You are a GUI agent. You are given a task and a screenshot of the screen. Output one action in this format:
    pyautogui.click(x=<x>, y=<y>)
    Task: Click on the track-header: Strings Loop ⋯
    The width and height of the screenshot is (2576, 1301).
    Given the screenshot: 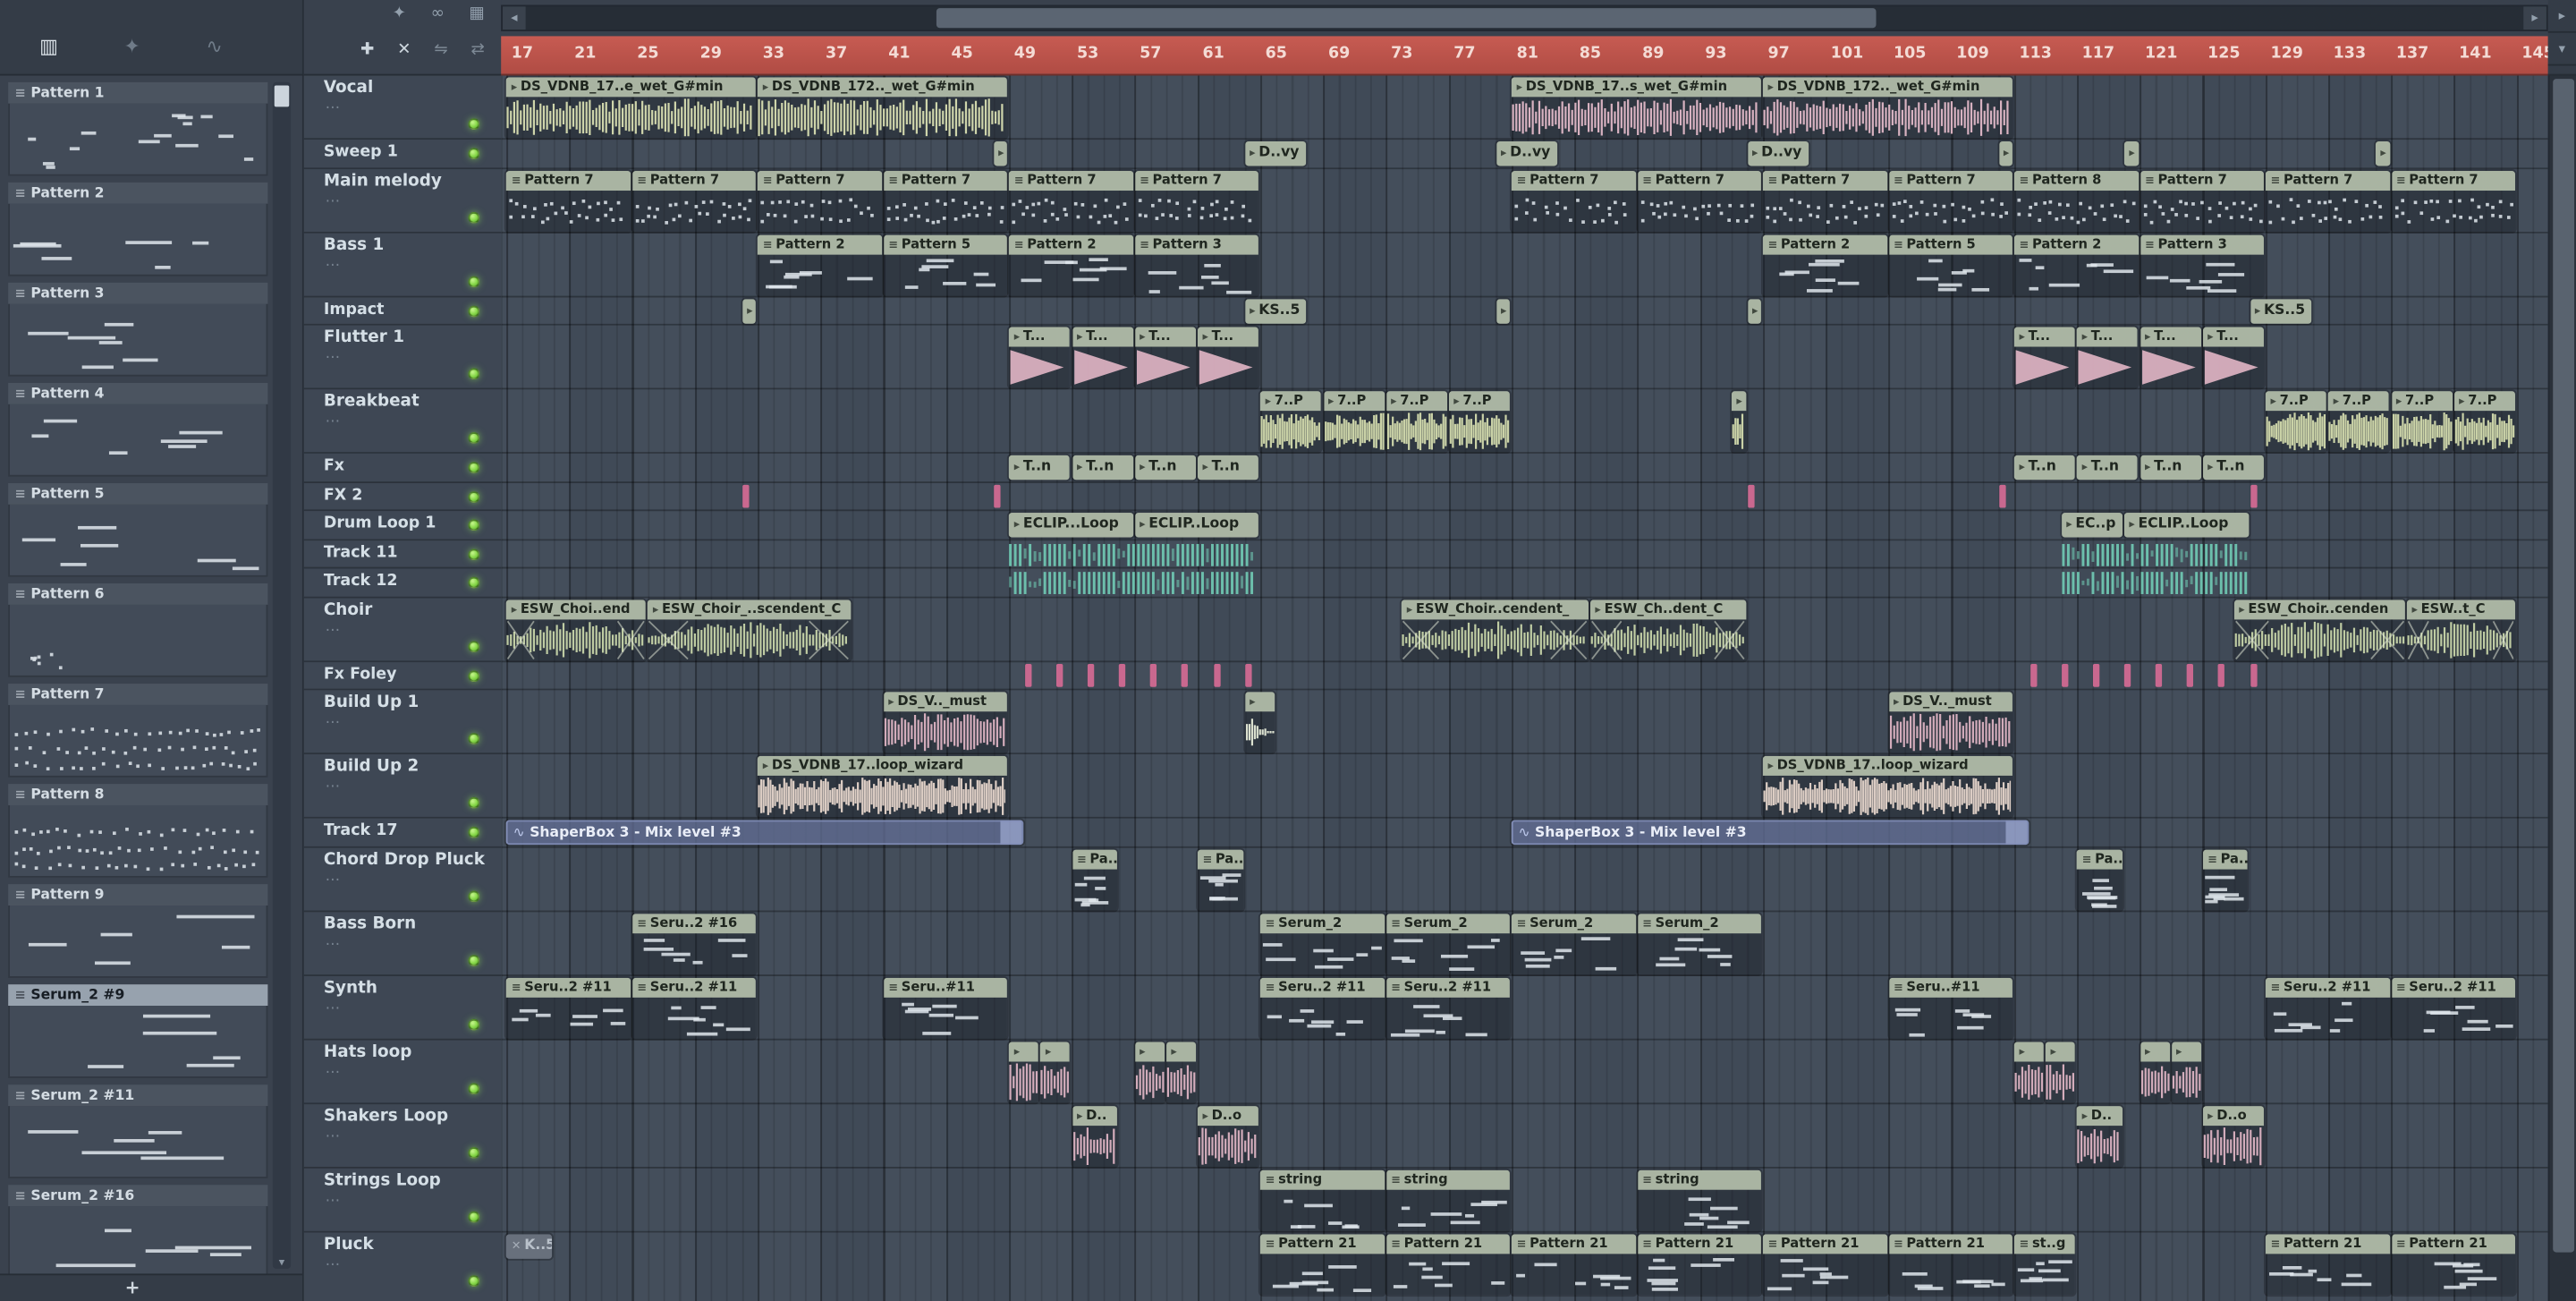 What is the action you would take?
    pyautogui.click(x=402, y=1199)
    